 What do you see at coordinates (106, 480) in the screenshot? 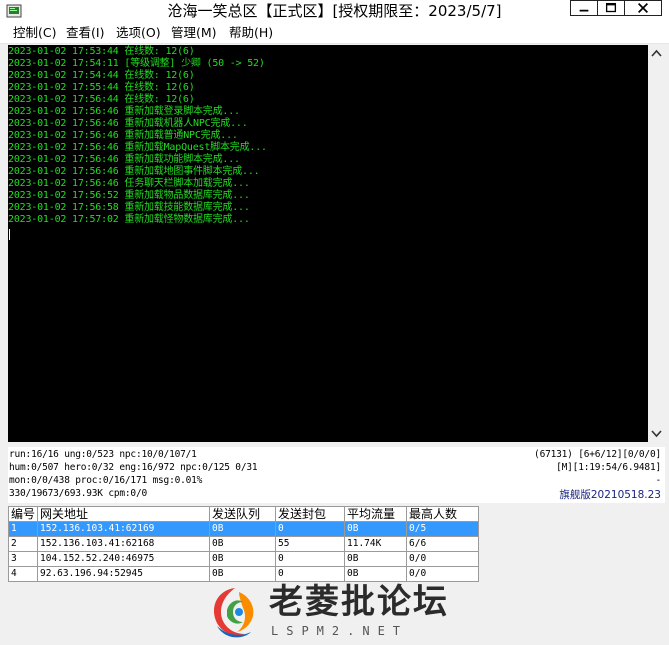
I see `status-line-3: mon:0/0/438 proc:0/16/171 msg:0.01%` at bounding box center [106, 480].